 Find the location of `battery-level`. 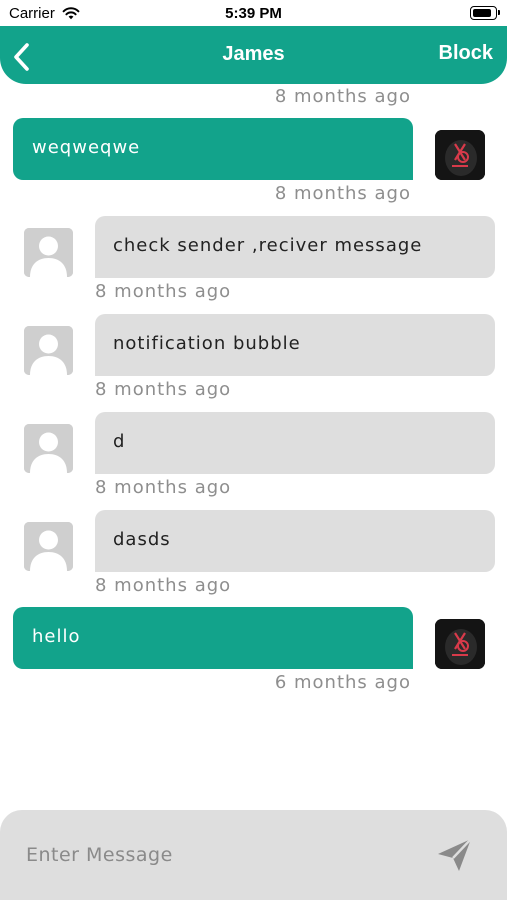

battery-level is located at coordinates (482, 13).